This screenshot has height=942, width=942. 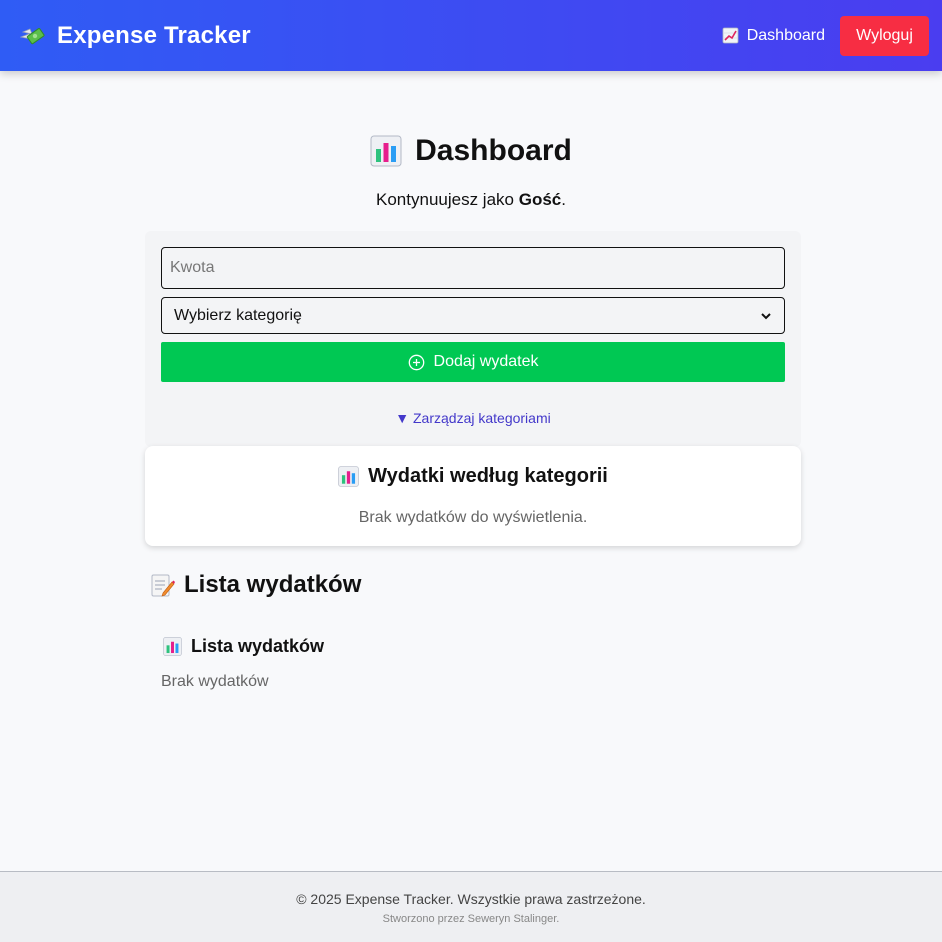 What do you see at coordinates (785, 35) in the screenshot?
I see `dashboard-link-label: Dashboard` at bounding box center [785, 35].